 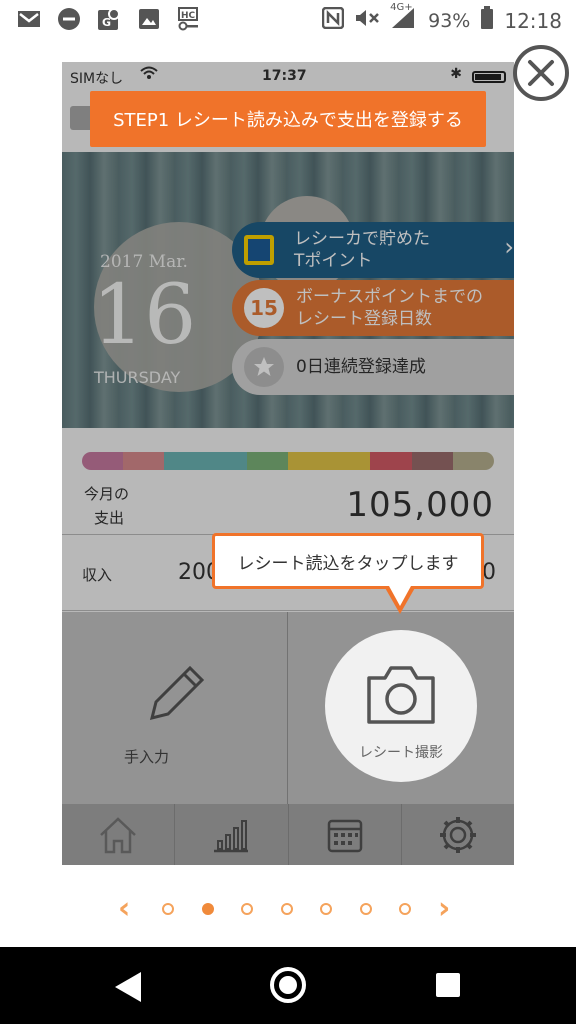 What do you see at coordinates (348, 561) in the screenshot?
I see `tap-hint-callout: レシート読込をタップします` at bounding box center [348, 561].